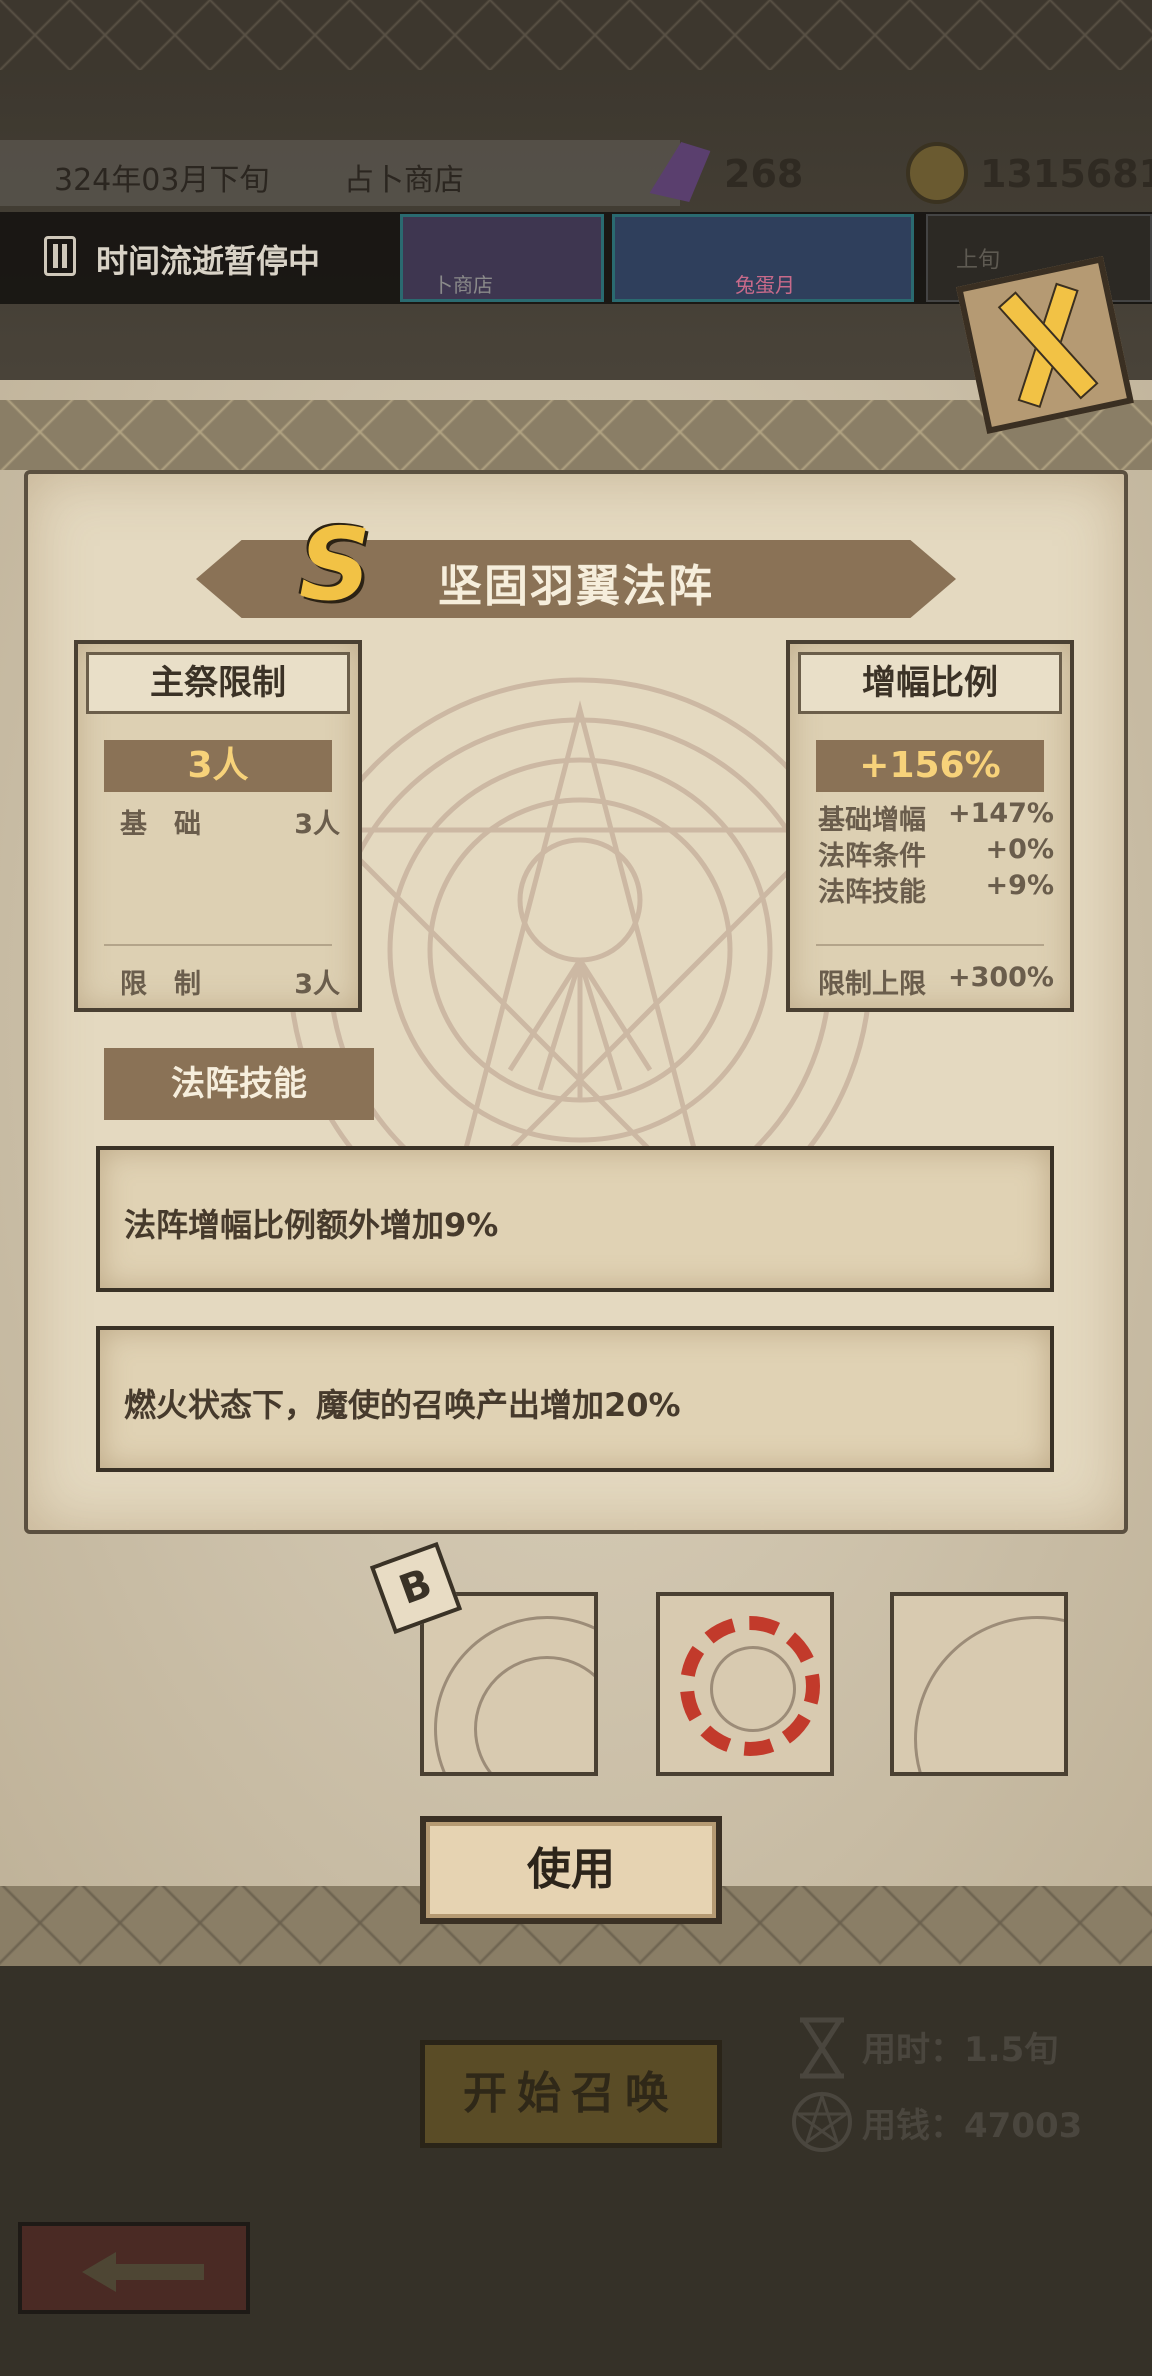  I want to click on hourglass-icon, so click(822, 2048).